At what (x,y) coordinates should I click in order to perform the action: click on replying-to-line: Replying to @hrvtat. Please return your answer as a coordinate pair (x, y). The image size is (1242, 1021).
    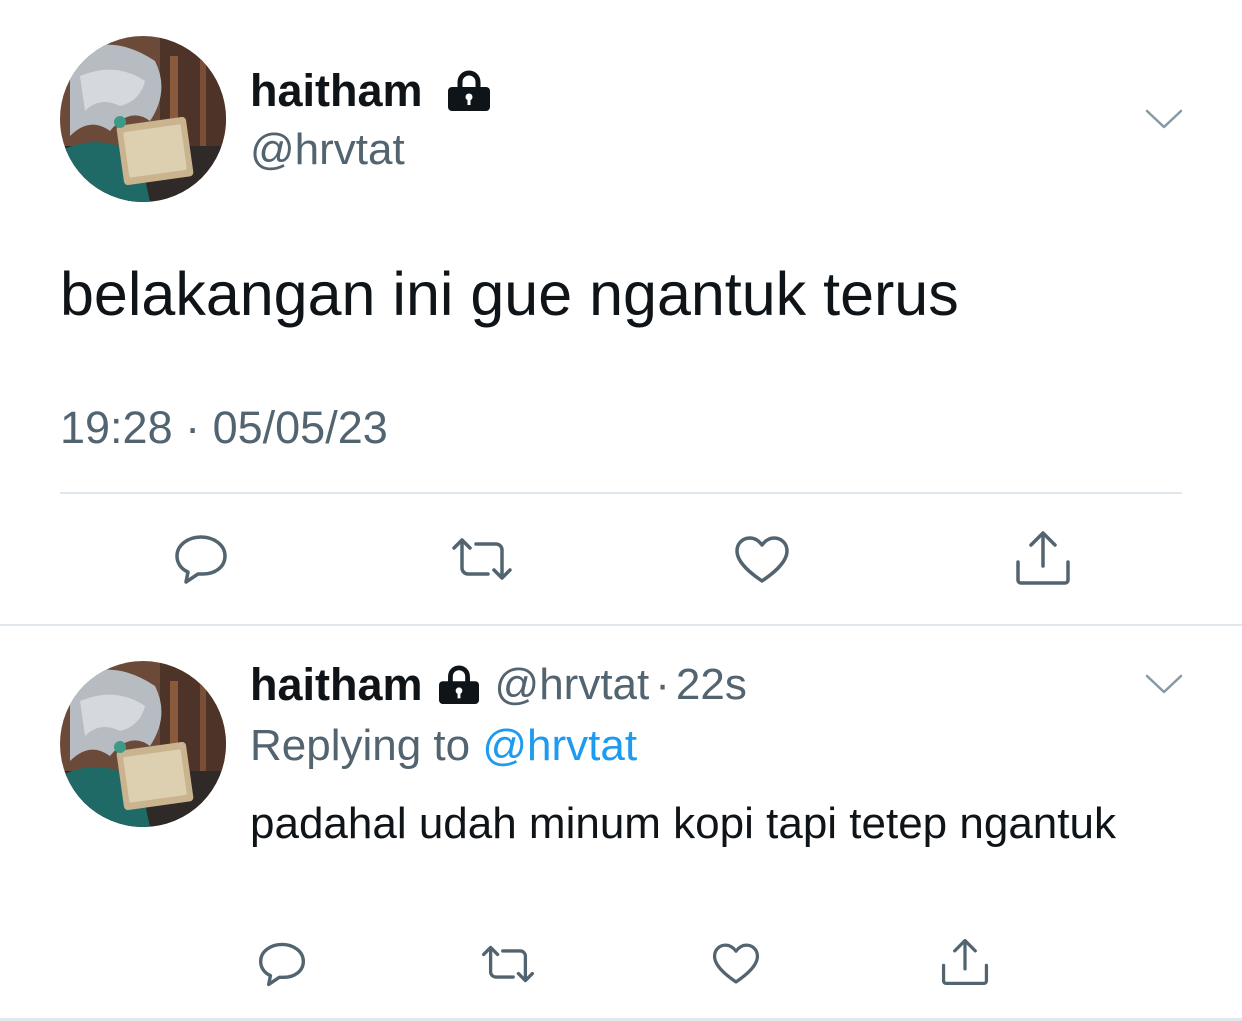
    Looking at the image, I should click on (443, 746).